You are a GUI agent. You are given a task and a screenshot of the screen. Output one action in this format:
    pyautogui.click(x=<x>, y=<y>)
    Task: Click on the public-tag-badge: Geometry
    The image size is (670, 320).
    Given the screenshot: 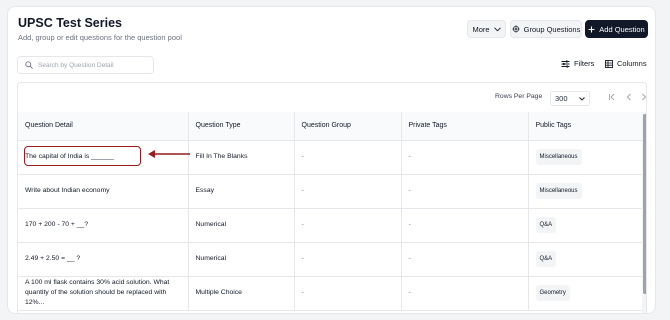 What is the action you would take?
    pyautogui.click(x=552, y=293)
    